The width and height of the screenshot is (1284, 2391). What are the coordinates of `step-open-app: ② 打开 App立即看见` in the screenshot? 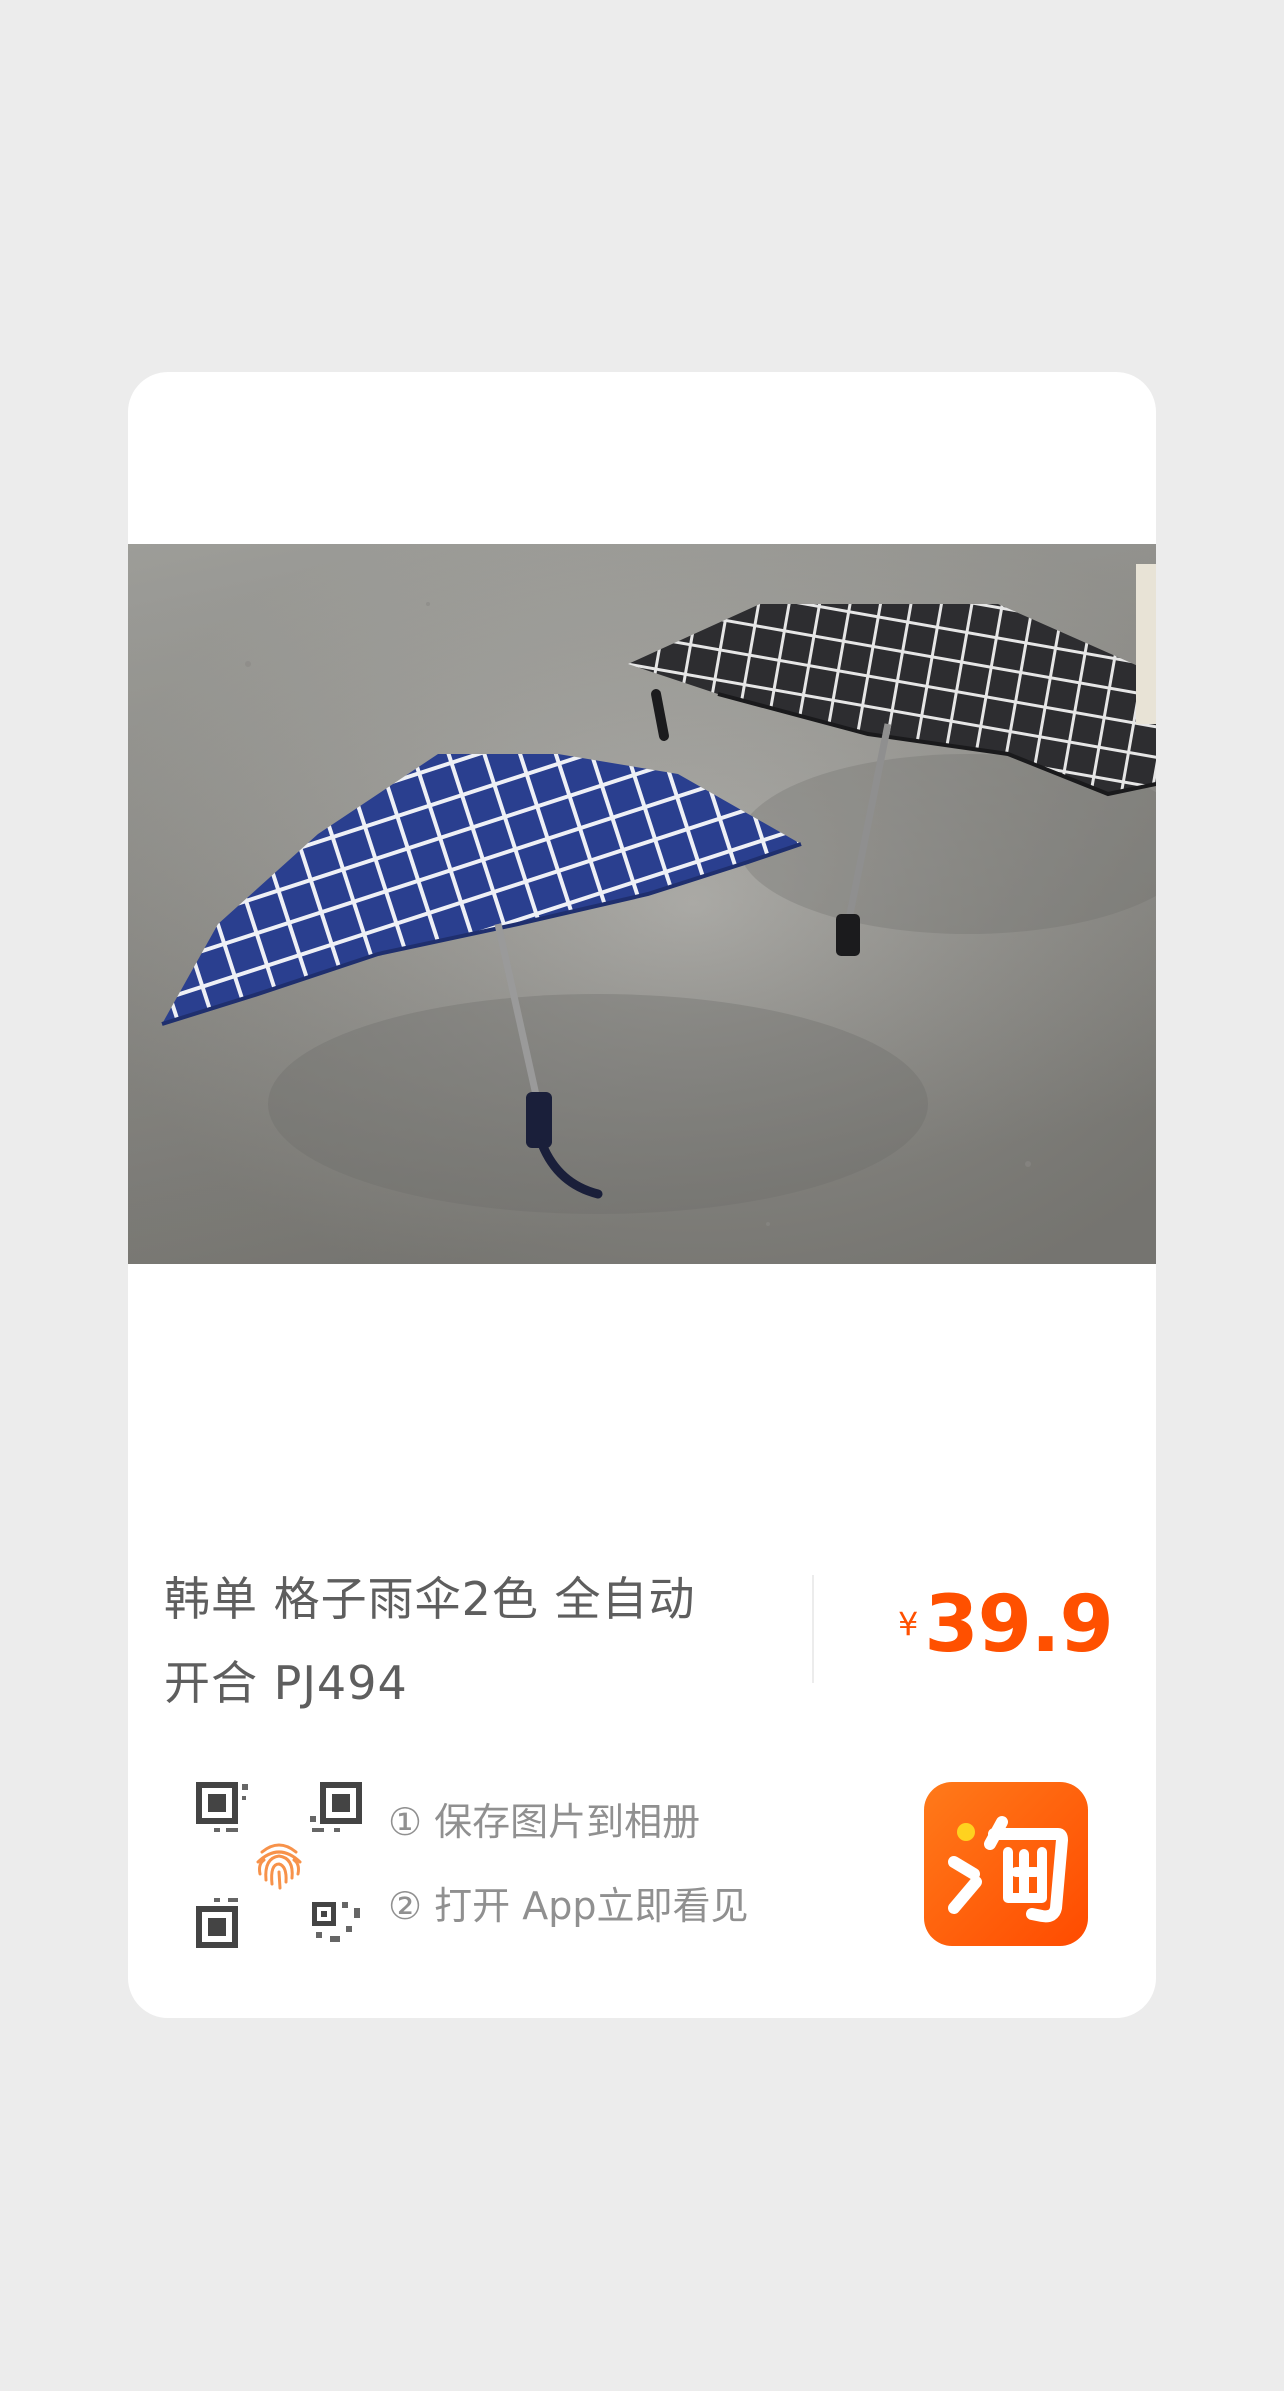 It's located at (568, 1906).